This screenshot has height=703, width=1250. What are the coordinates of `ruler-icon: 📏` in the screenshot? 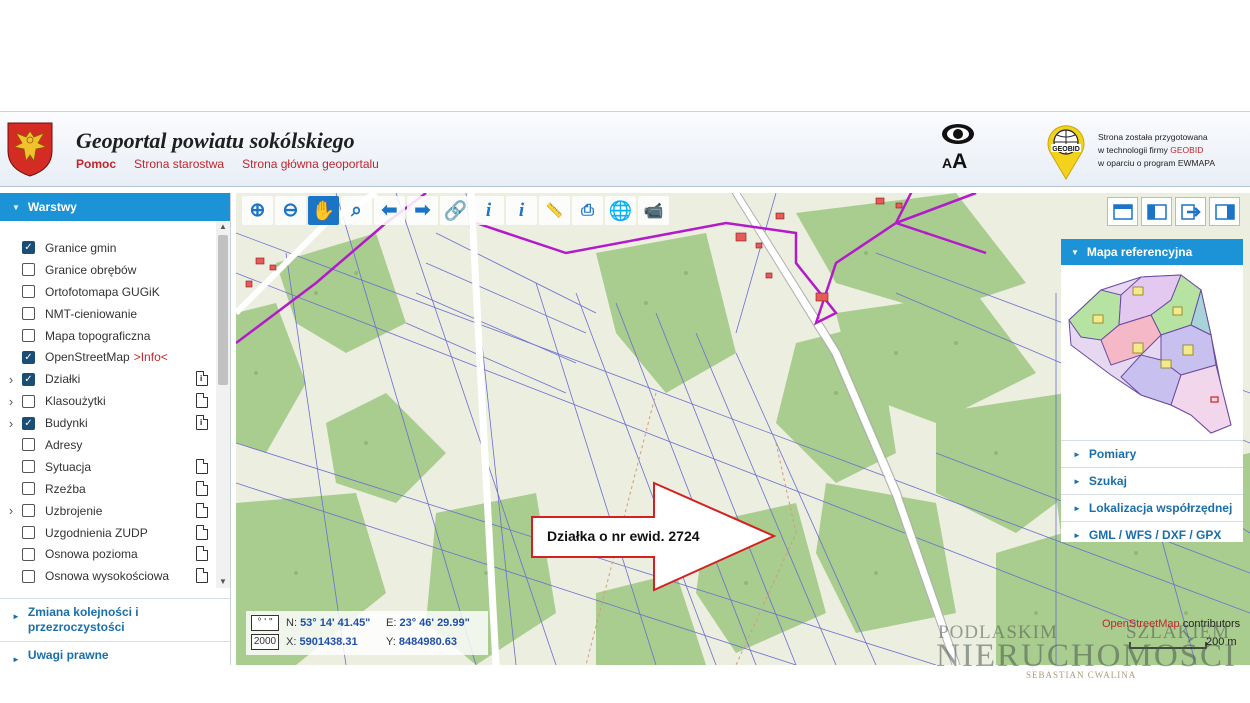 It's located at (554, 210).